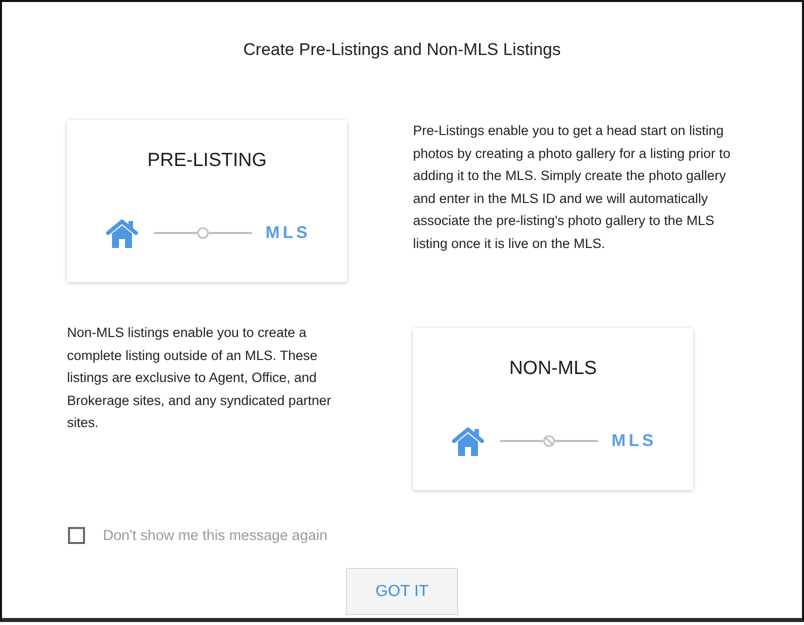  What do you see at coordinates (215, 536) in the screenshot?
I see `checkbox-label: Don't show me this message again` at bounding box center [215, 536].